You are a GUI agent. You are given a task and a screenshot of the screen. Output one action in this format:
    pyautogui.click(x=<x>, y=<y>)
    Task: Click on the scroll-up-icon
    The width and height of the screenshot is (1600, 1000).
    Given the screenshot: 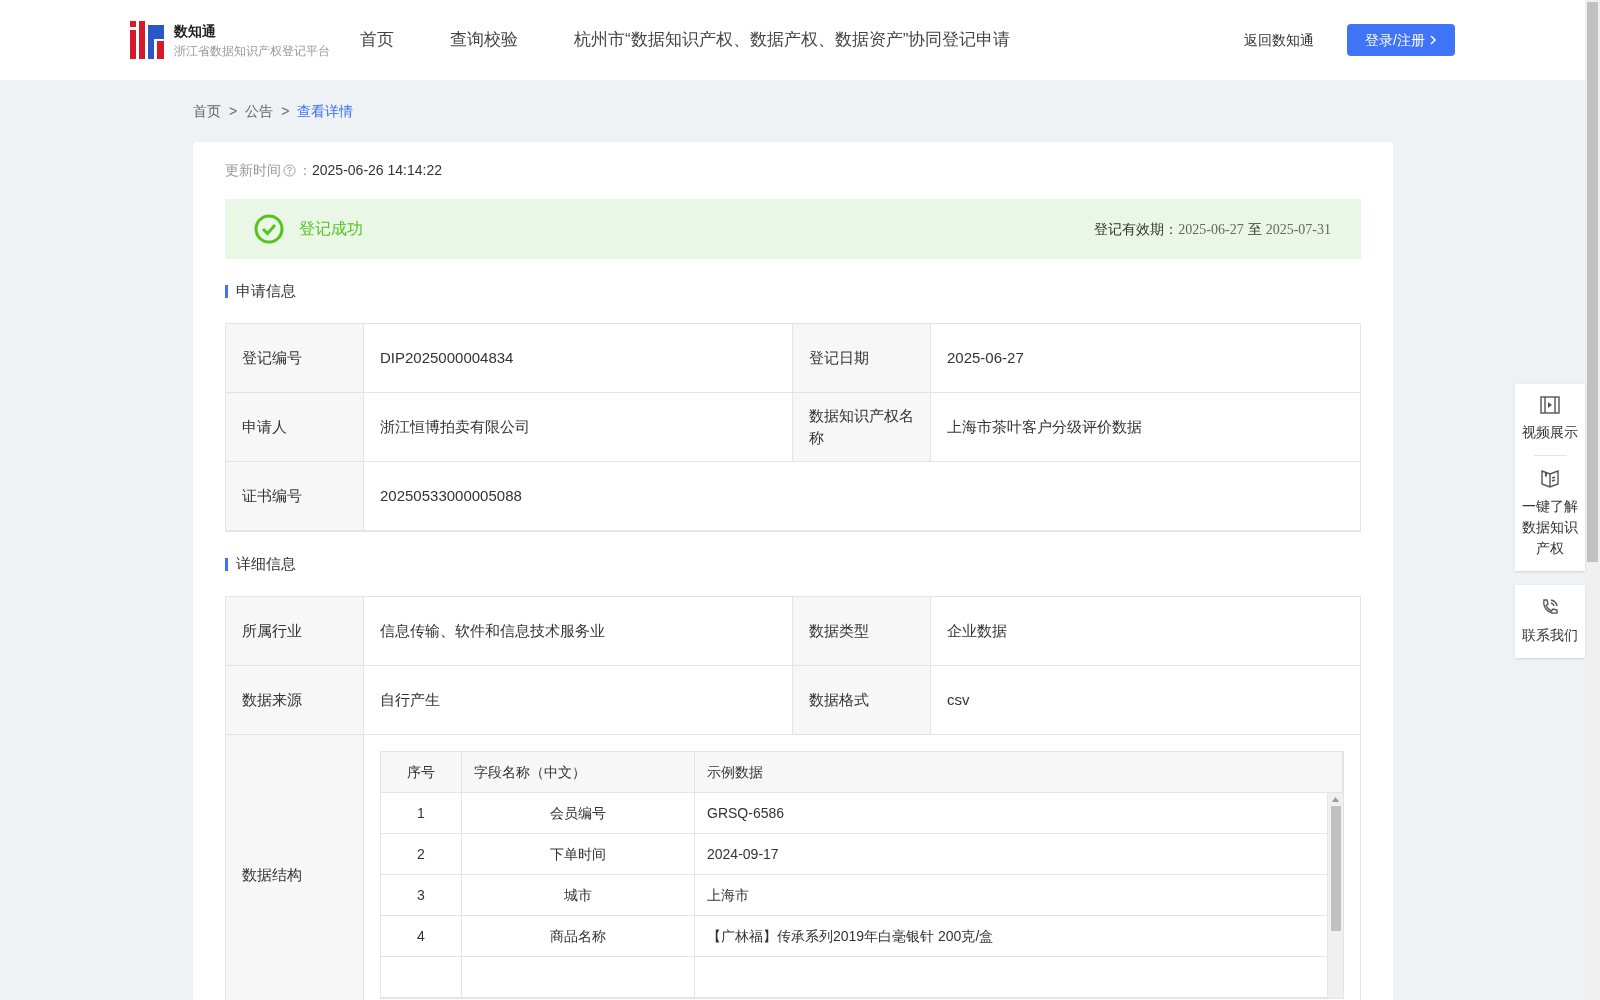 What is the action you would take?
    pyautogui.click(x=1335, y=799)
    